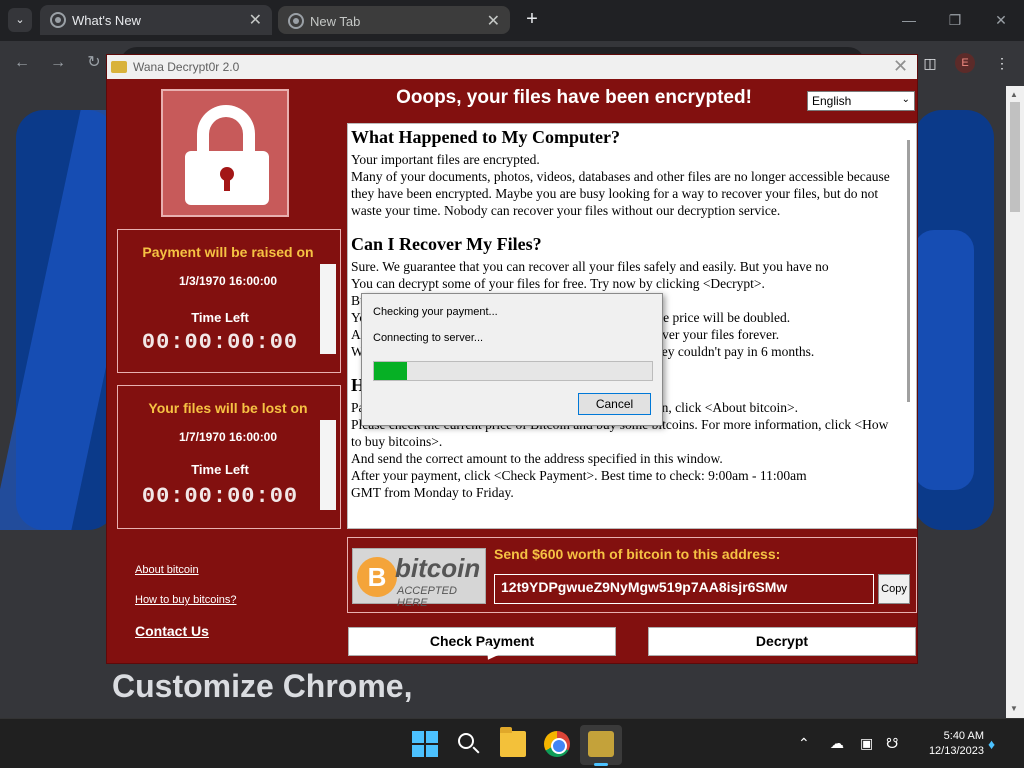 The height and width of the screenshot is (768, 1024). I want to click on copy-button: Copy, so click(894, 589).